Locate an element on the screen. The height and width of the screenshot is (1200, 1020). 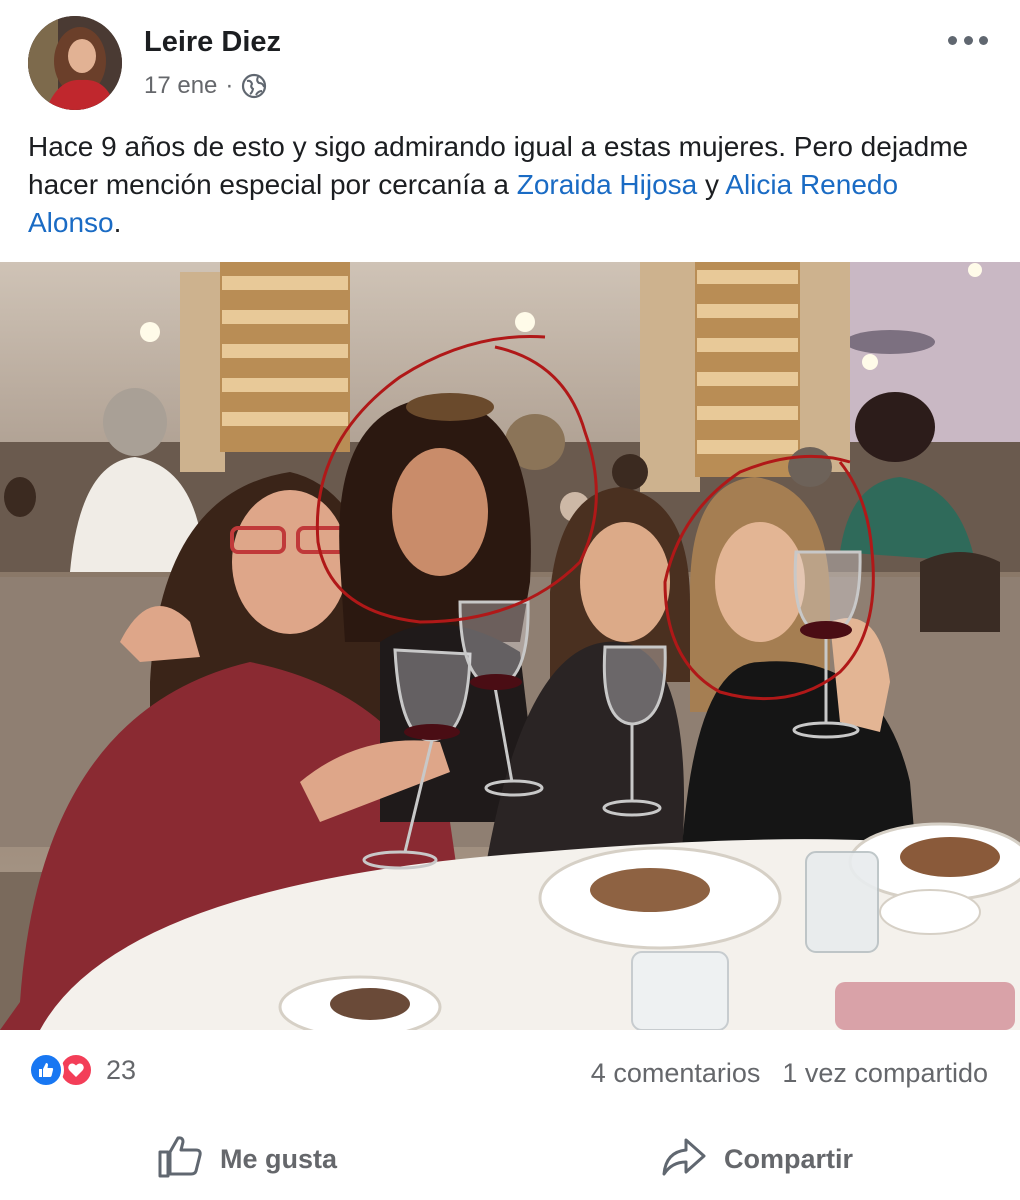
more-options-icon is located at coordinates (968, 40).